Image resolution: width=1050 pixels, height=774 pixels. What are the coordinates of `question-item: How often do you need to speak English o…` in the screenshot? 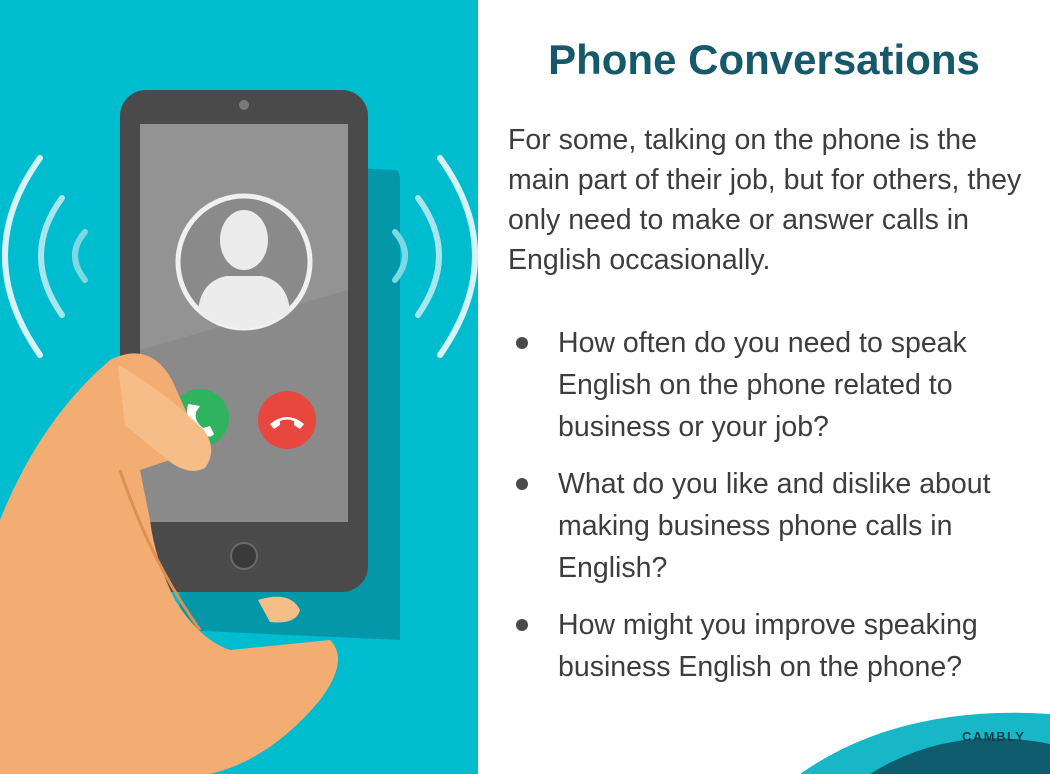 It's located at (772, 385).